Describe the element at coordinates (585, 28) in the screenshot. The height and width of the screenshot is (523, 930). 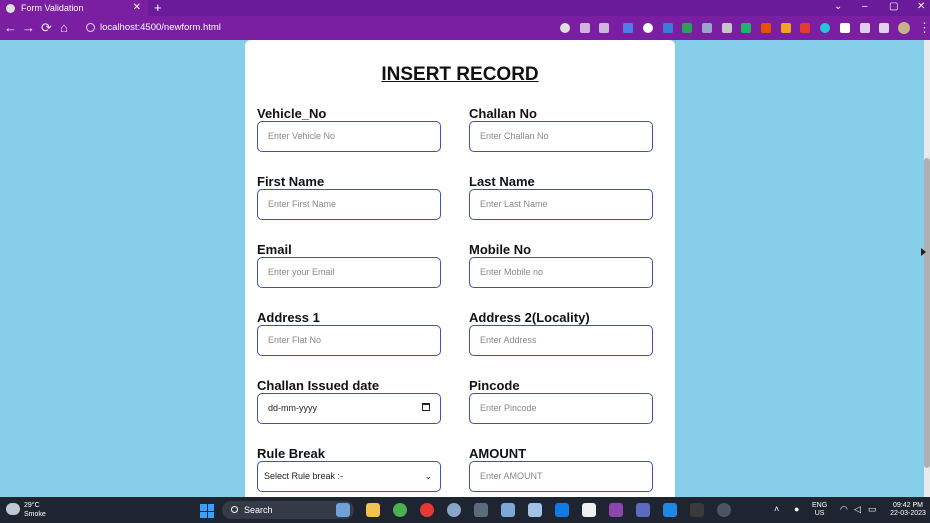
I see `share-icon` at that location.